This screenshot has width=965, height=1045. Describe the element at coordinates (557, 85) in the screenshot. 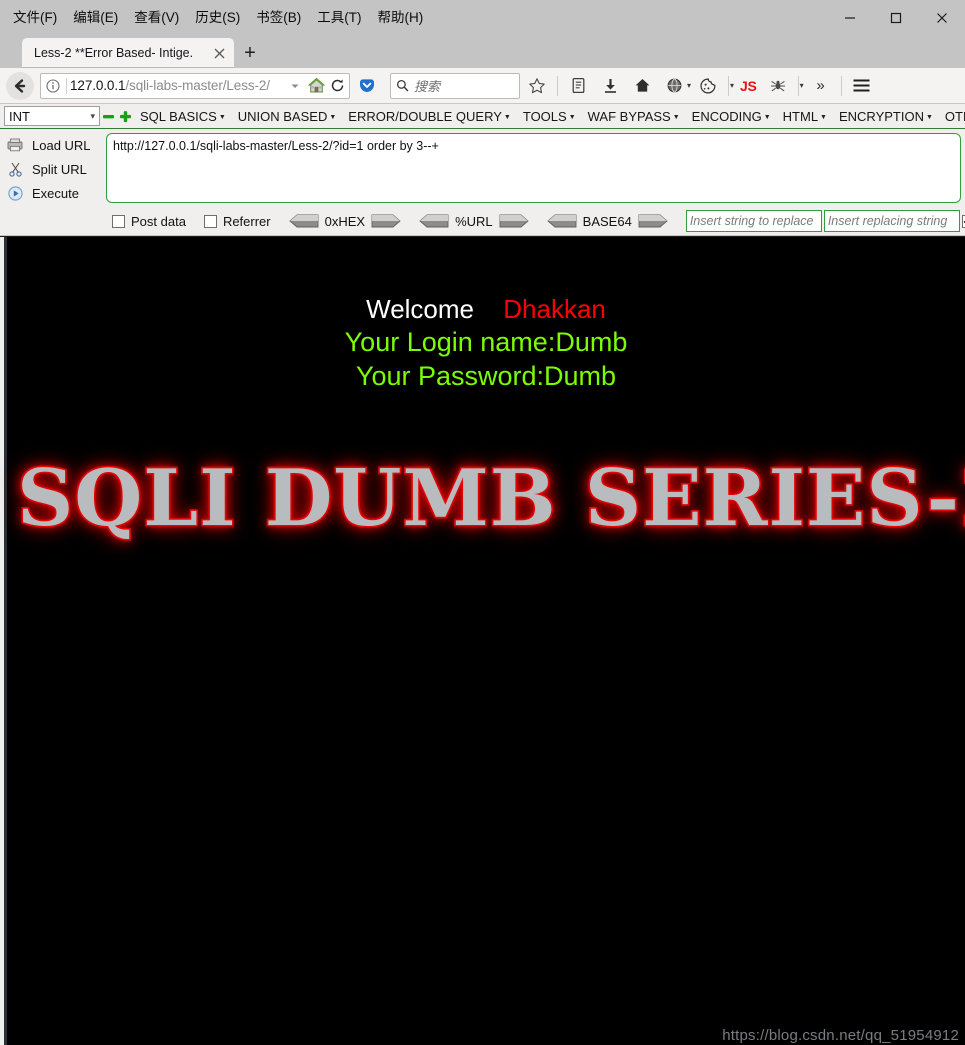

I see `toolbar-divider` at that location.